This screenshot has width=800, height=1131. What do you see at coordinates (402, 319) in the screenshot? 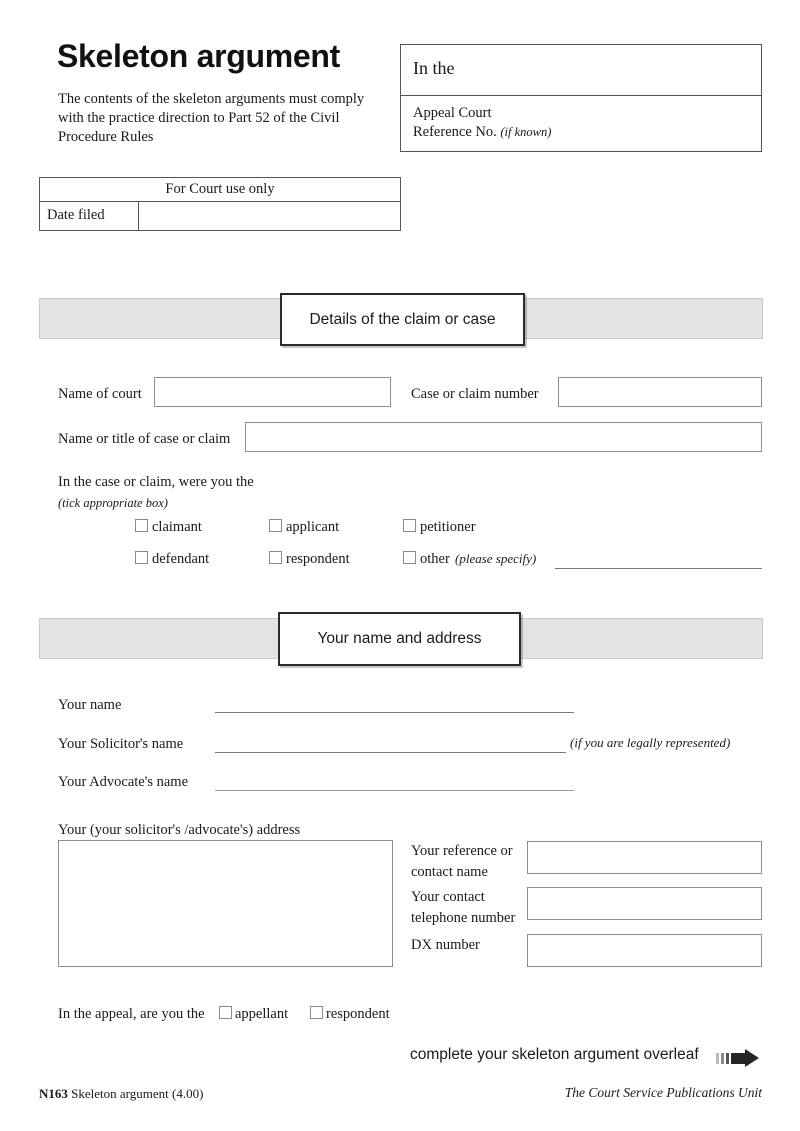
I see `details-section-heading: Details of the claim or case` at bounding box center [402, 319].